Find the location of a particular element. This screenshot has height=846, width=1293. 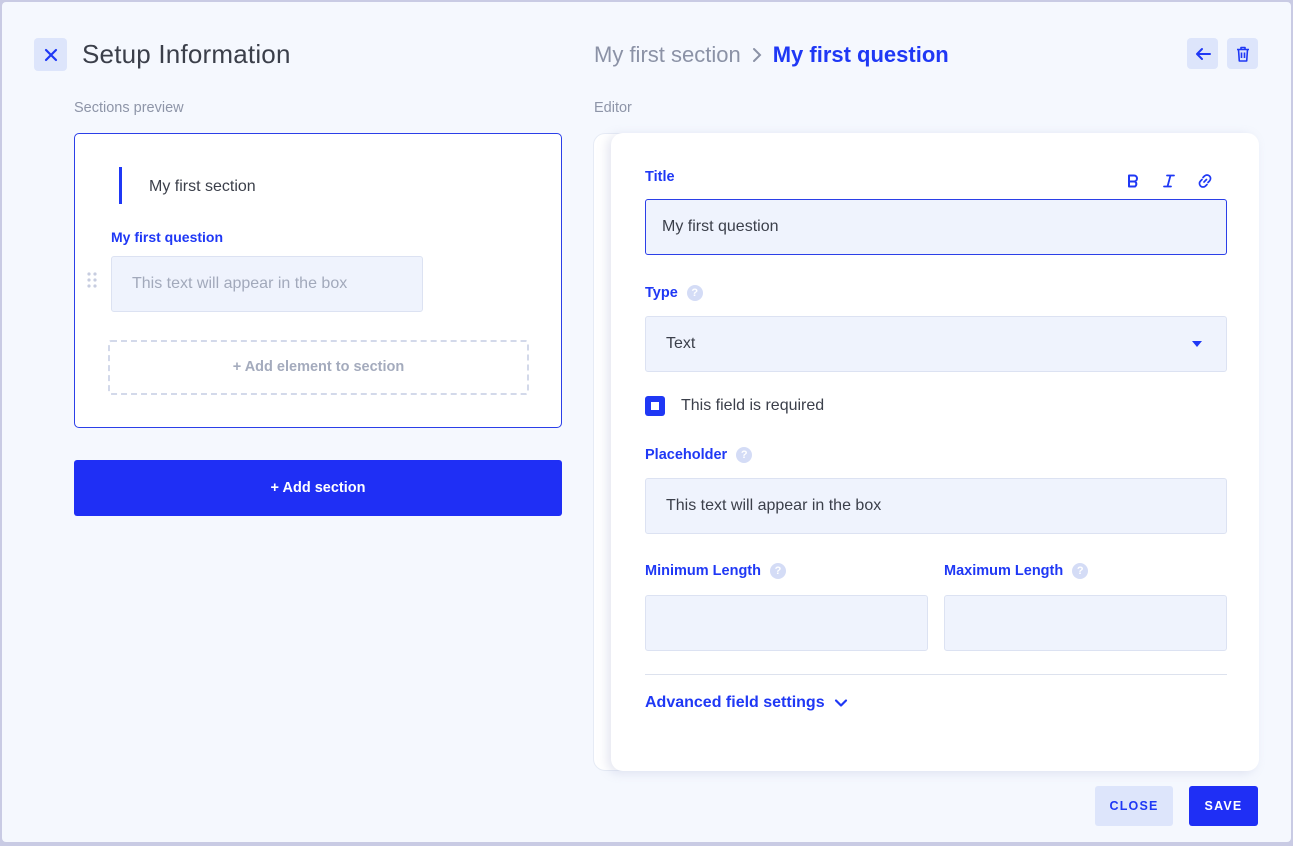

divider is located at coordinates (936, 674).